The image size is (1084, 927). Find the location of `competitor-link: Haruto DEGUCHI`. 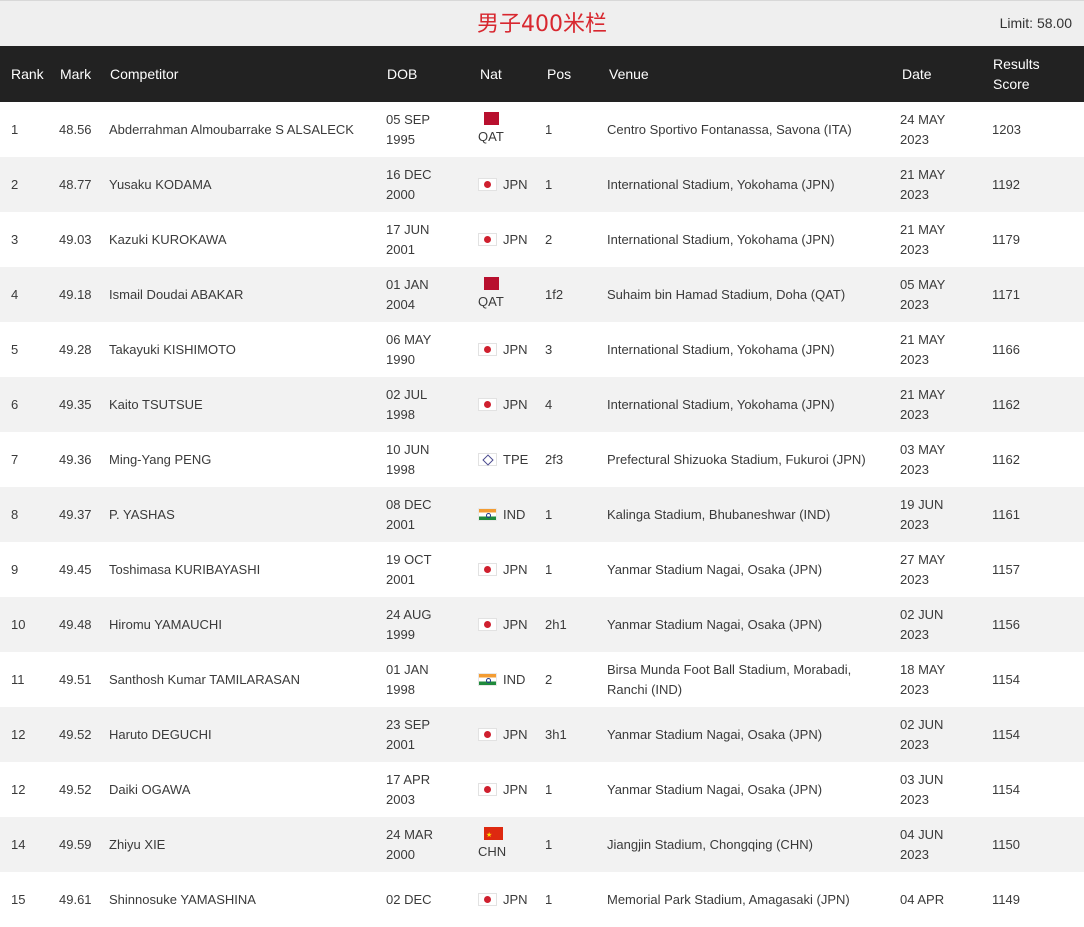

competitor-link: Haruto DEGUCHI is located at coordinates (160, 734).